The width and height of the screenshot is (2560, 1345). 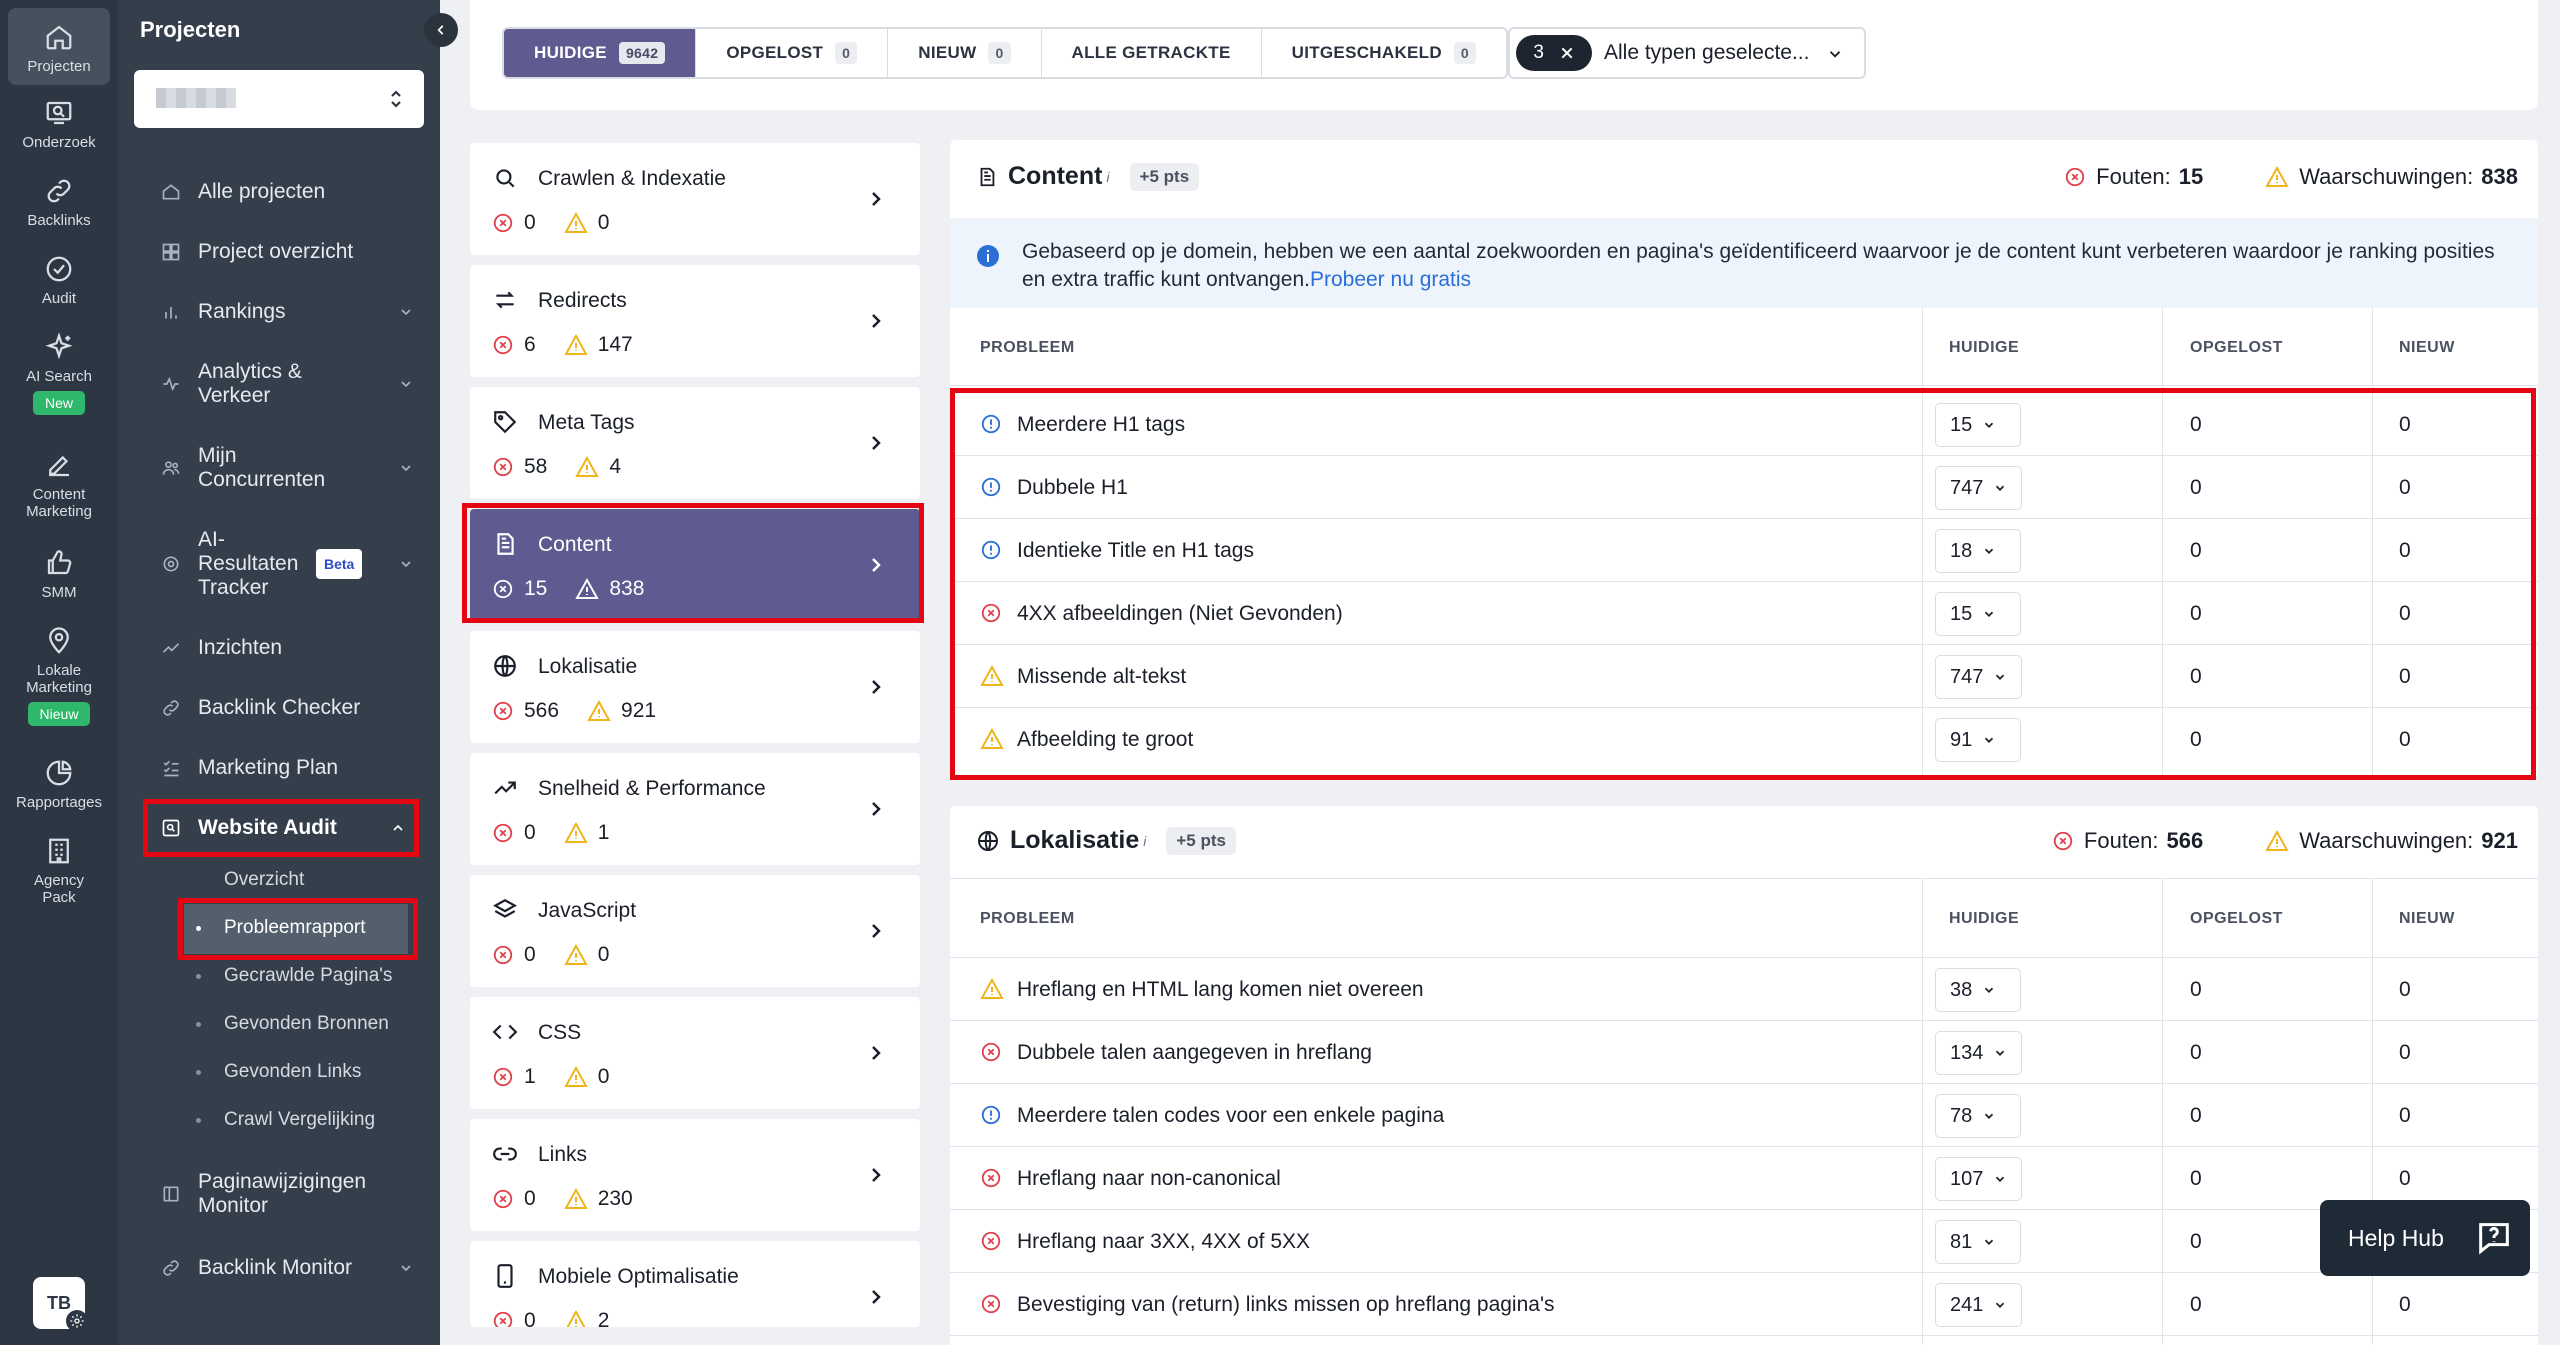 What do you see at coordinates (695, 443) in the screenshot?
I see `category-meta-tags: Meta Tags 58 4` at bounding box center [695, 443].